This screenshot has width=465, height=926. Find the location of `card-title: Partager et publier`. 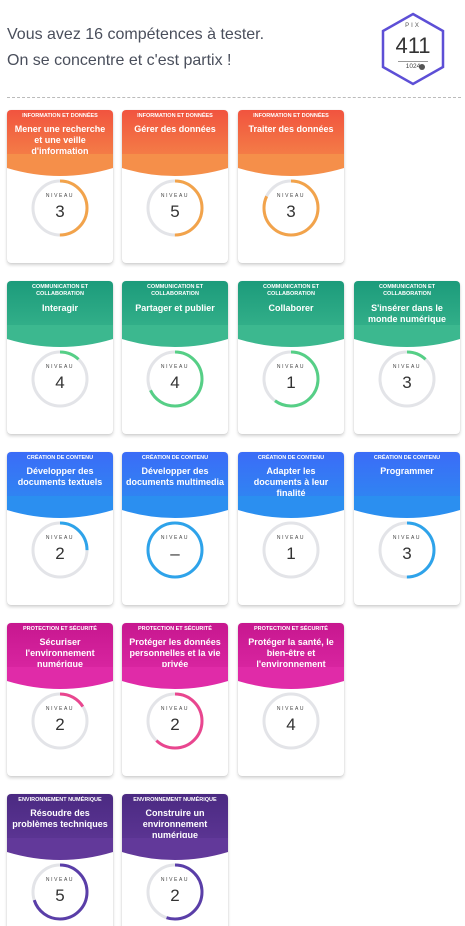

card-title: Partager et publier is located at coordinates (175, 308).